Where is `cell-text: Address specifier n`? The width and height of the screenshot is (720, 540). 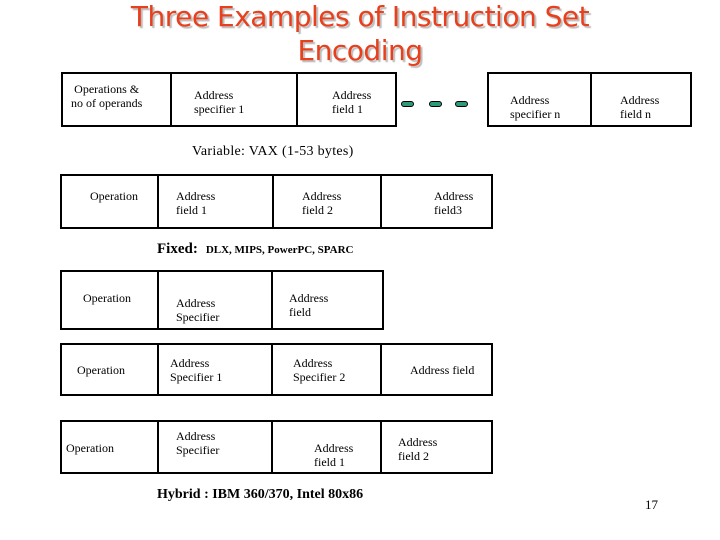 cell-text: Address specifier n is located at coordinates (535, 107).